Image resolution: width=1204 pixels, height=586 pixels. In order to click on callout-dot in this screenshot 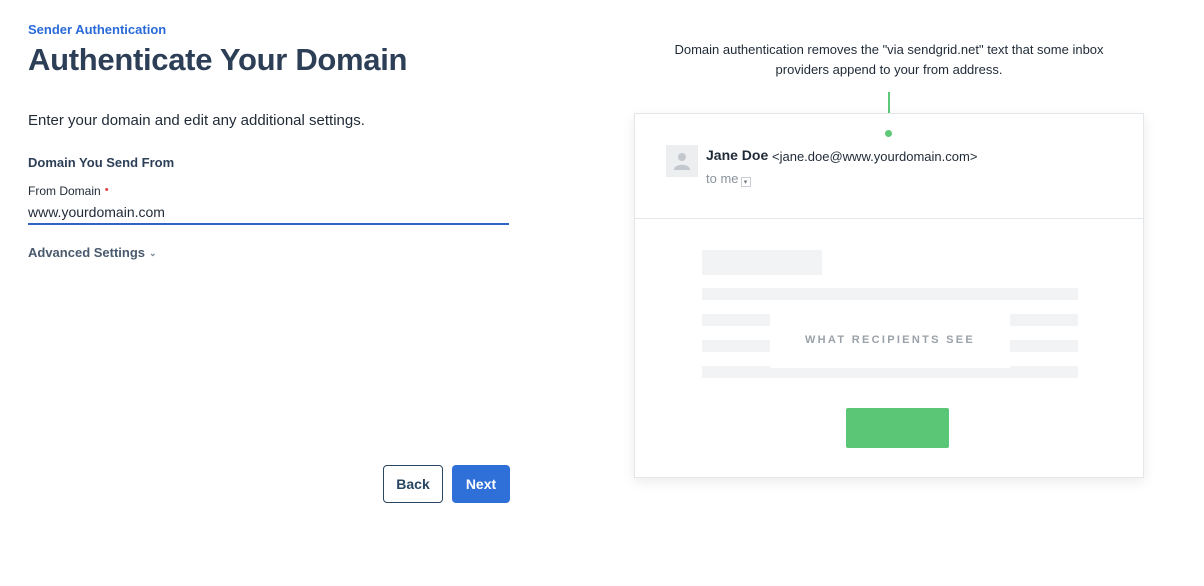, I will do `click(888, 133)`.